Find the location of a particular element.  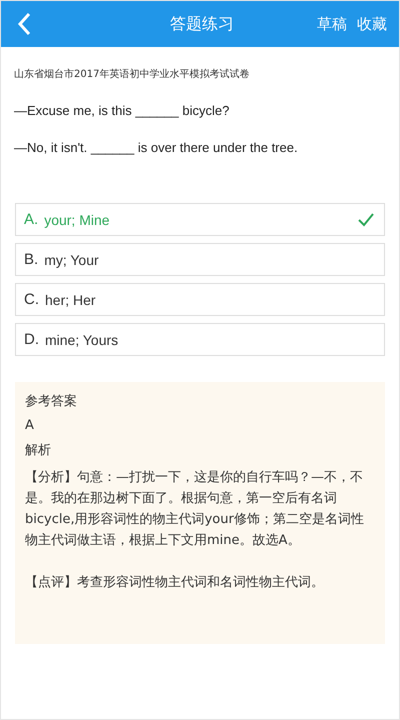

screen-title: 答题练习 is located at coordinates (202, 24).